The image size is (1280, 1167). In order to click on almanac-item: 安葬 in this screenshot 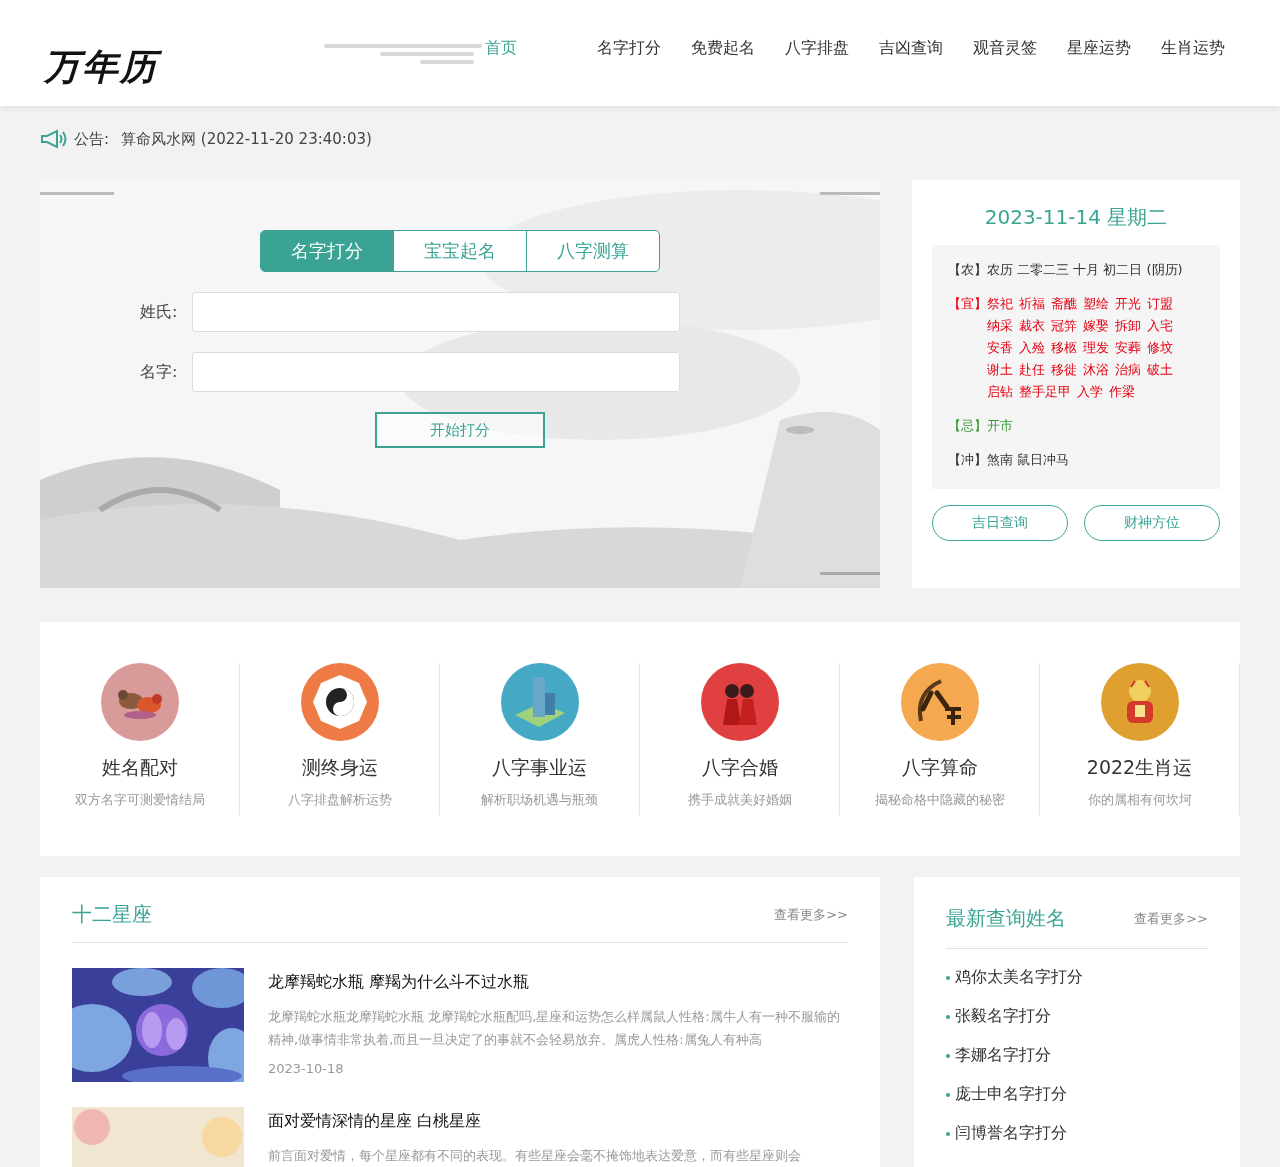, I will do `click(1128, 348)`.